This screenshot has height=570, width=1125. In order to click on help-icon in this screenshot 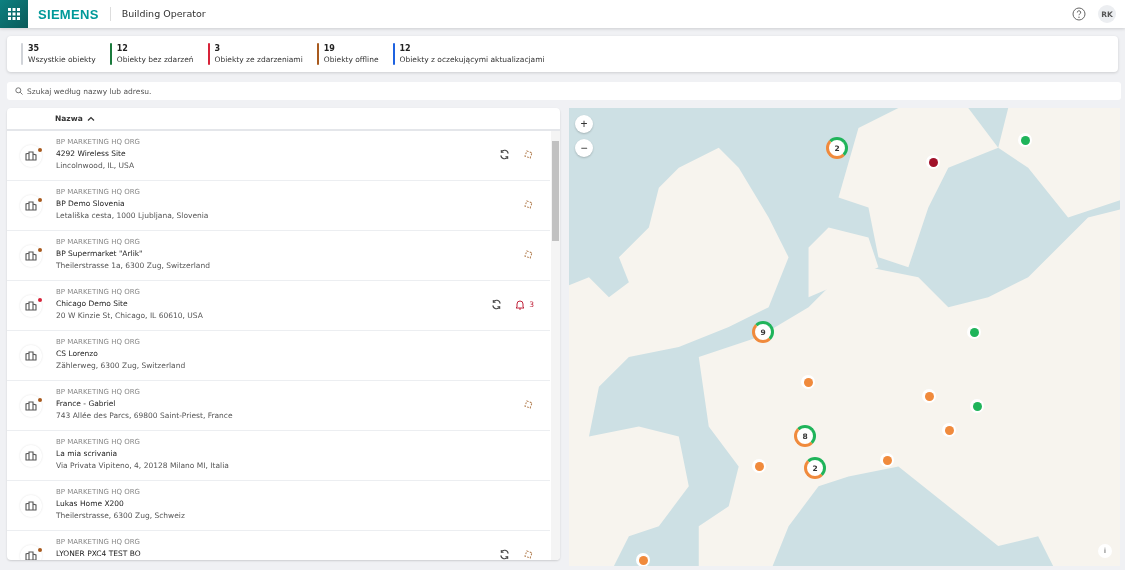, I will do `click(1079, 14)`.